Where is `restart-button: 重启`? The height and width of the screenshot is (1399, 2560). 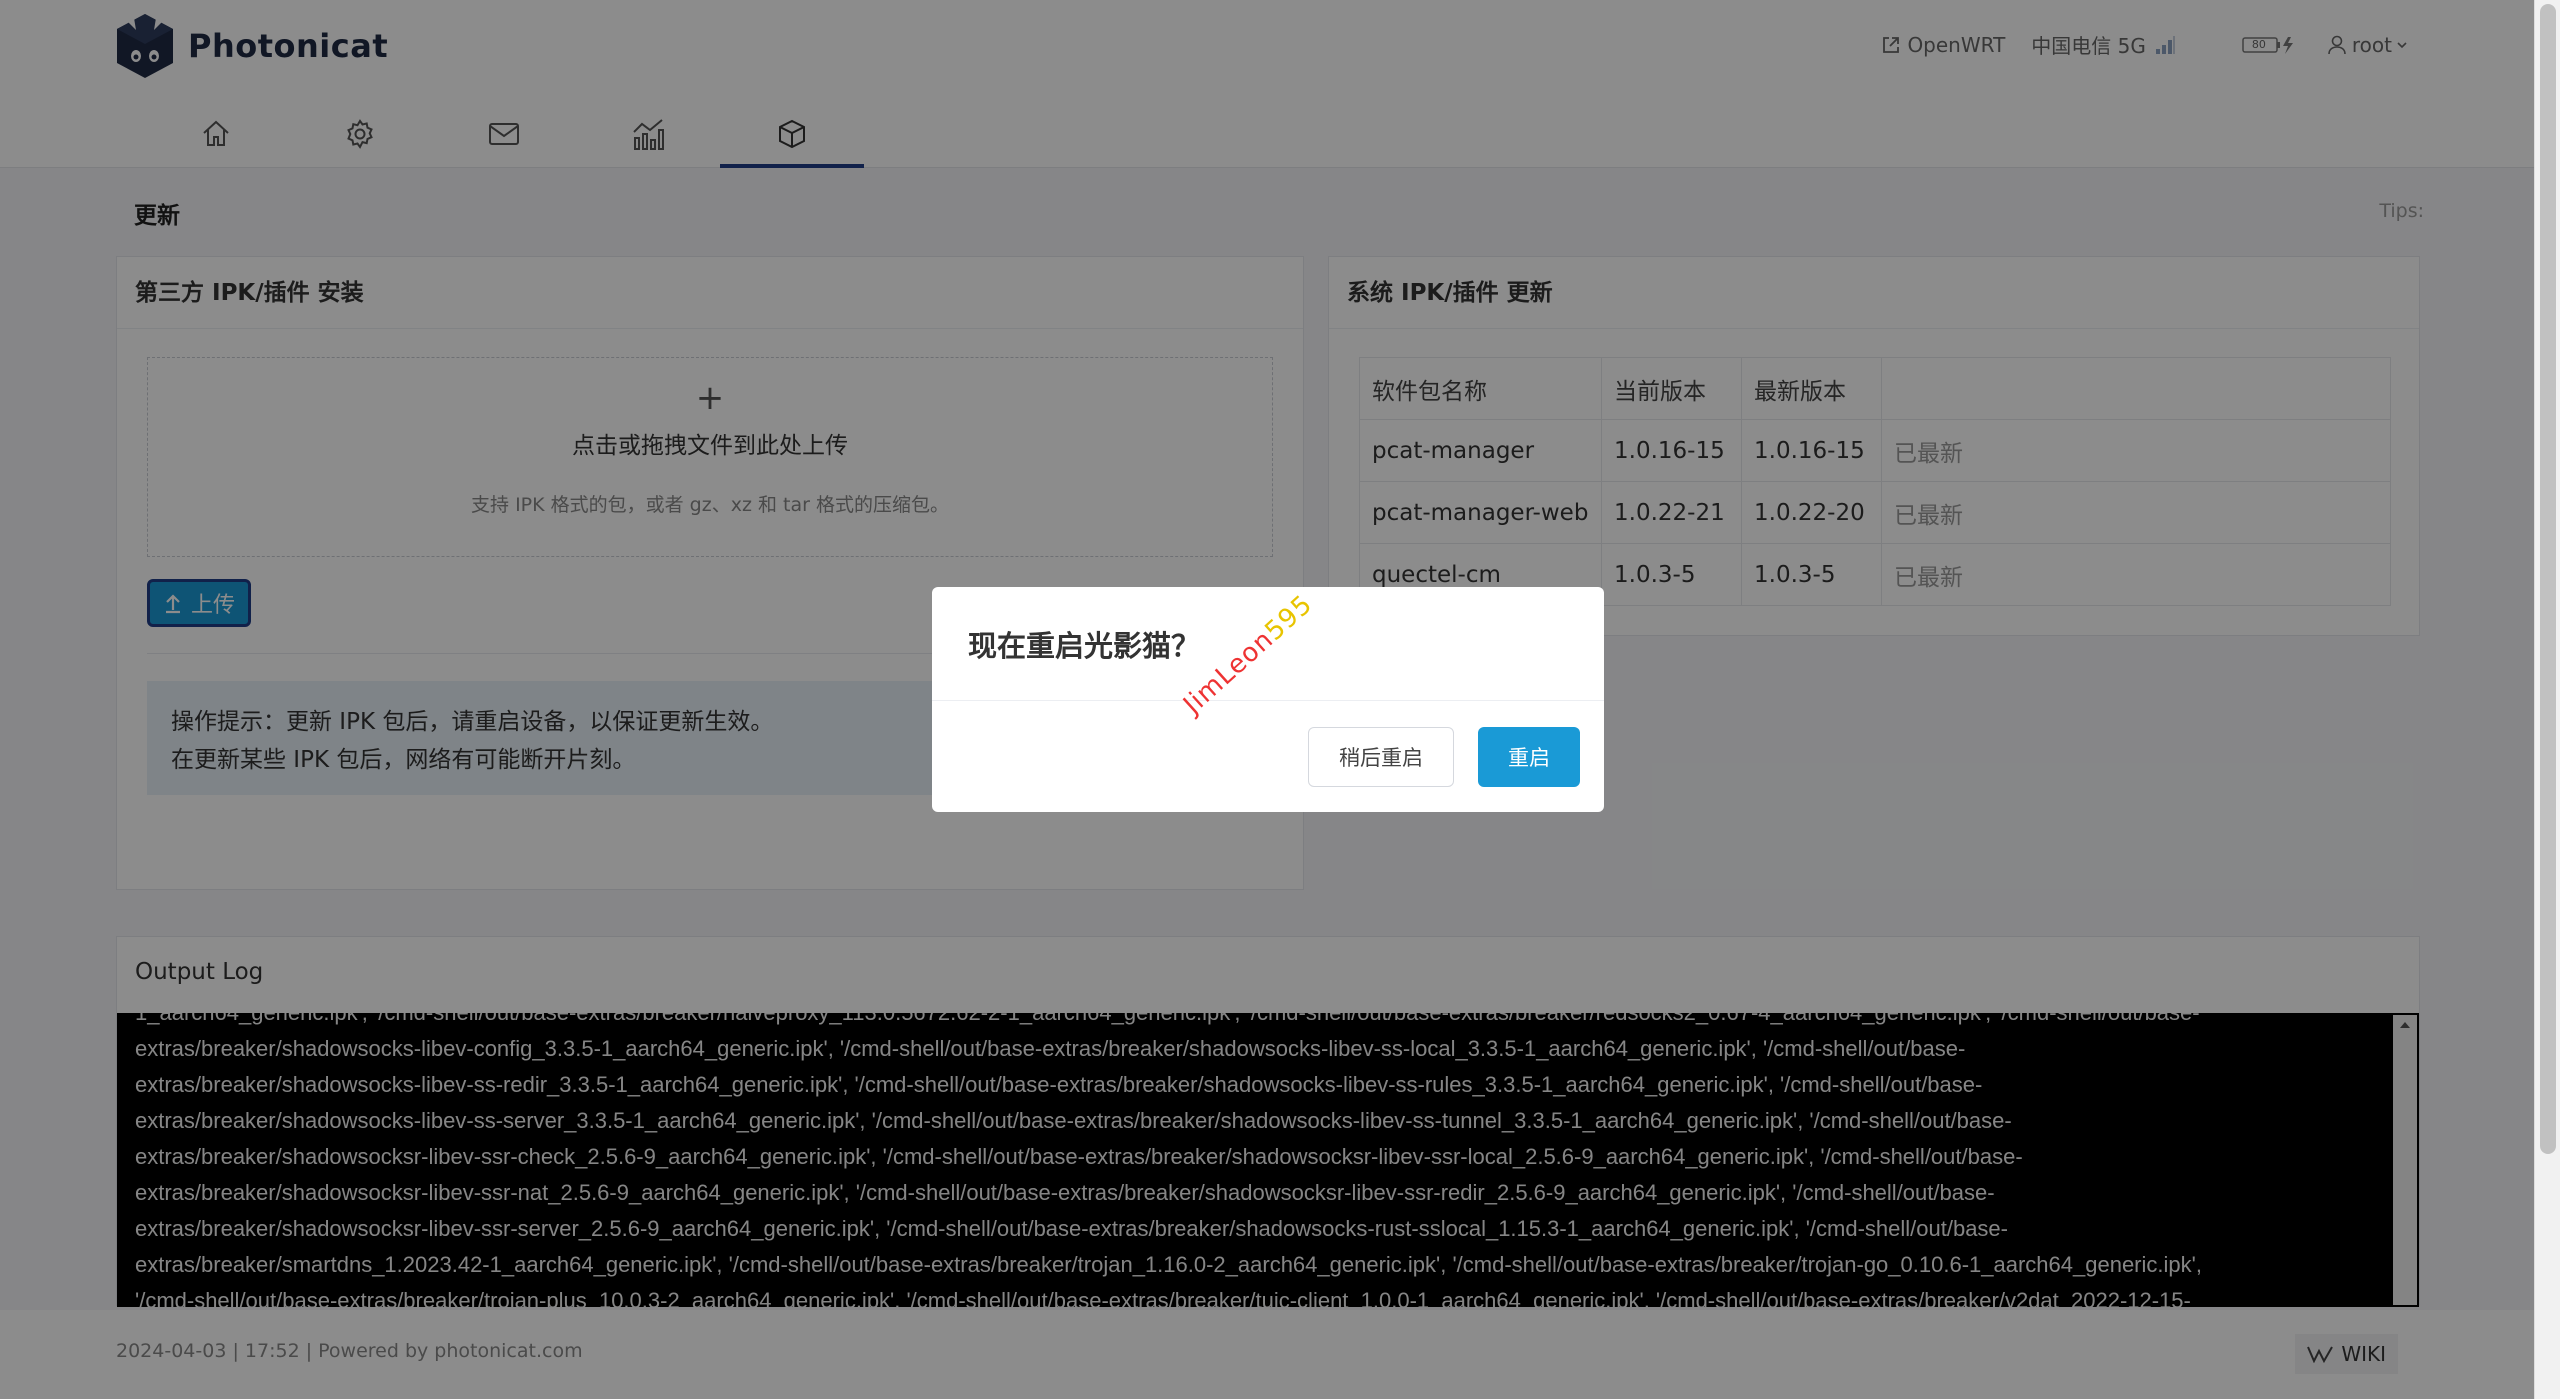 restart-button: 重启 is located at coordinates (1529, 757).